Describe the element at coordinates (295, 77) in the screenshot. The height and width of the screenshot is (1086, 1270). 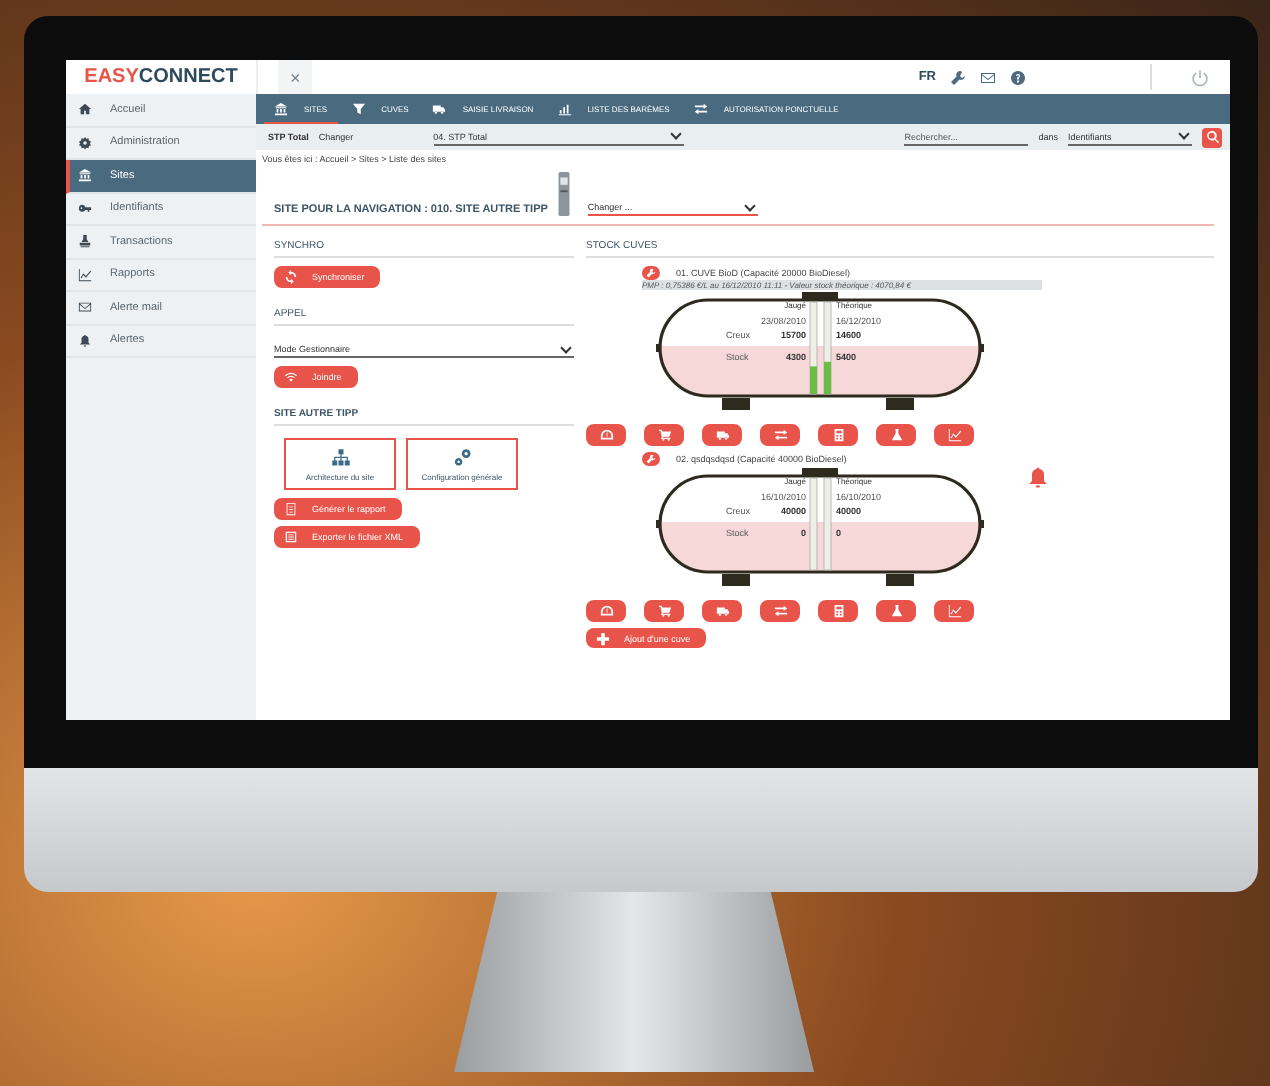
I see `close-button: ×` at that location.